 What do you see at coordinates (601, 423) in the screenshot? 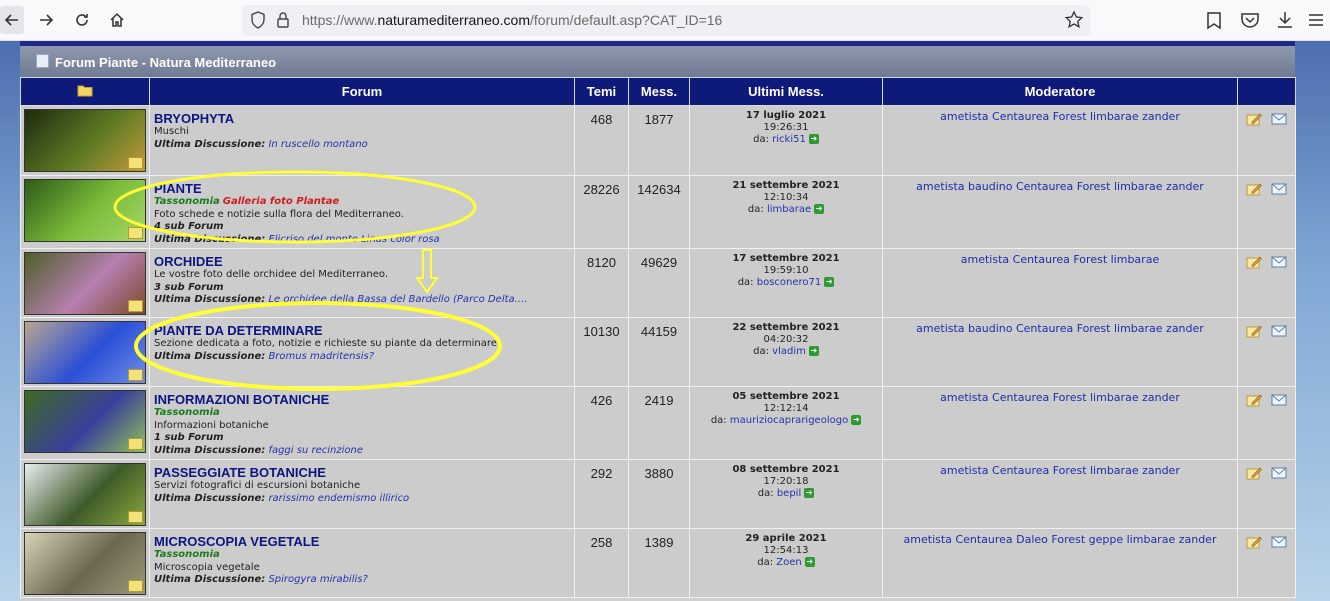
I see `topics-count: 426` at bounding box center [601, 423].